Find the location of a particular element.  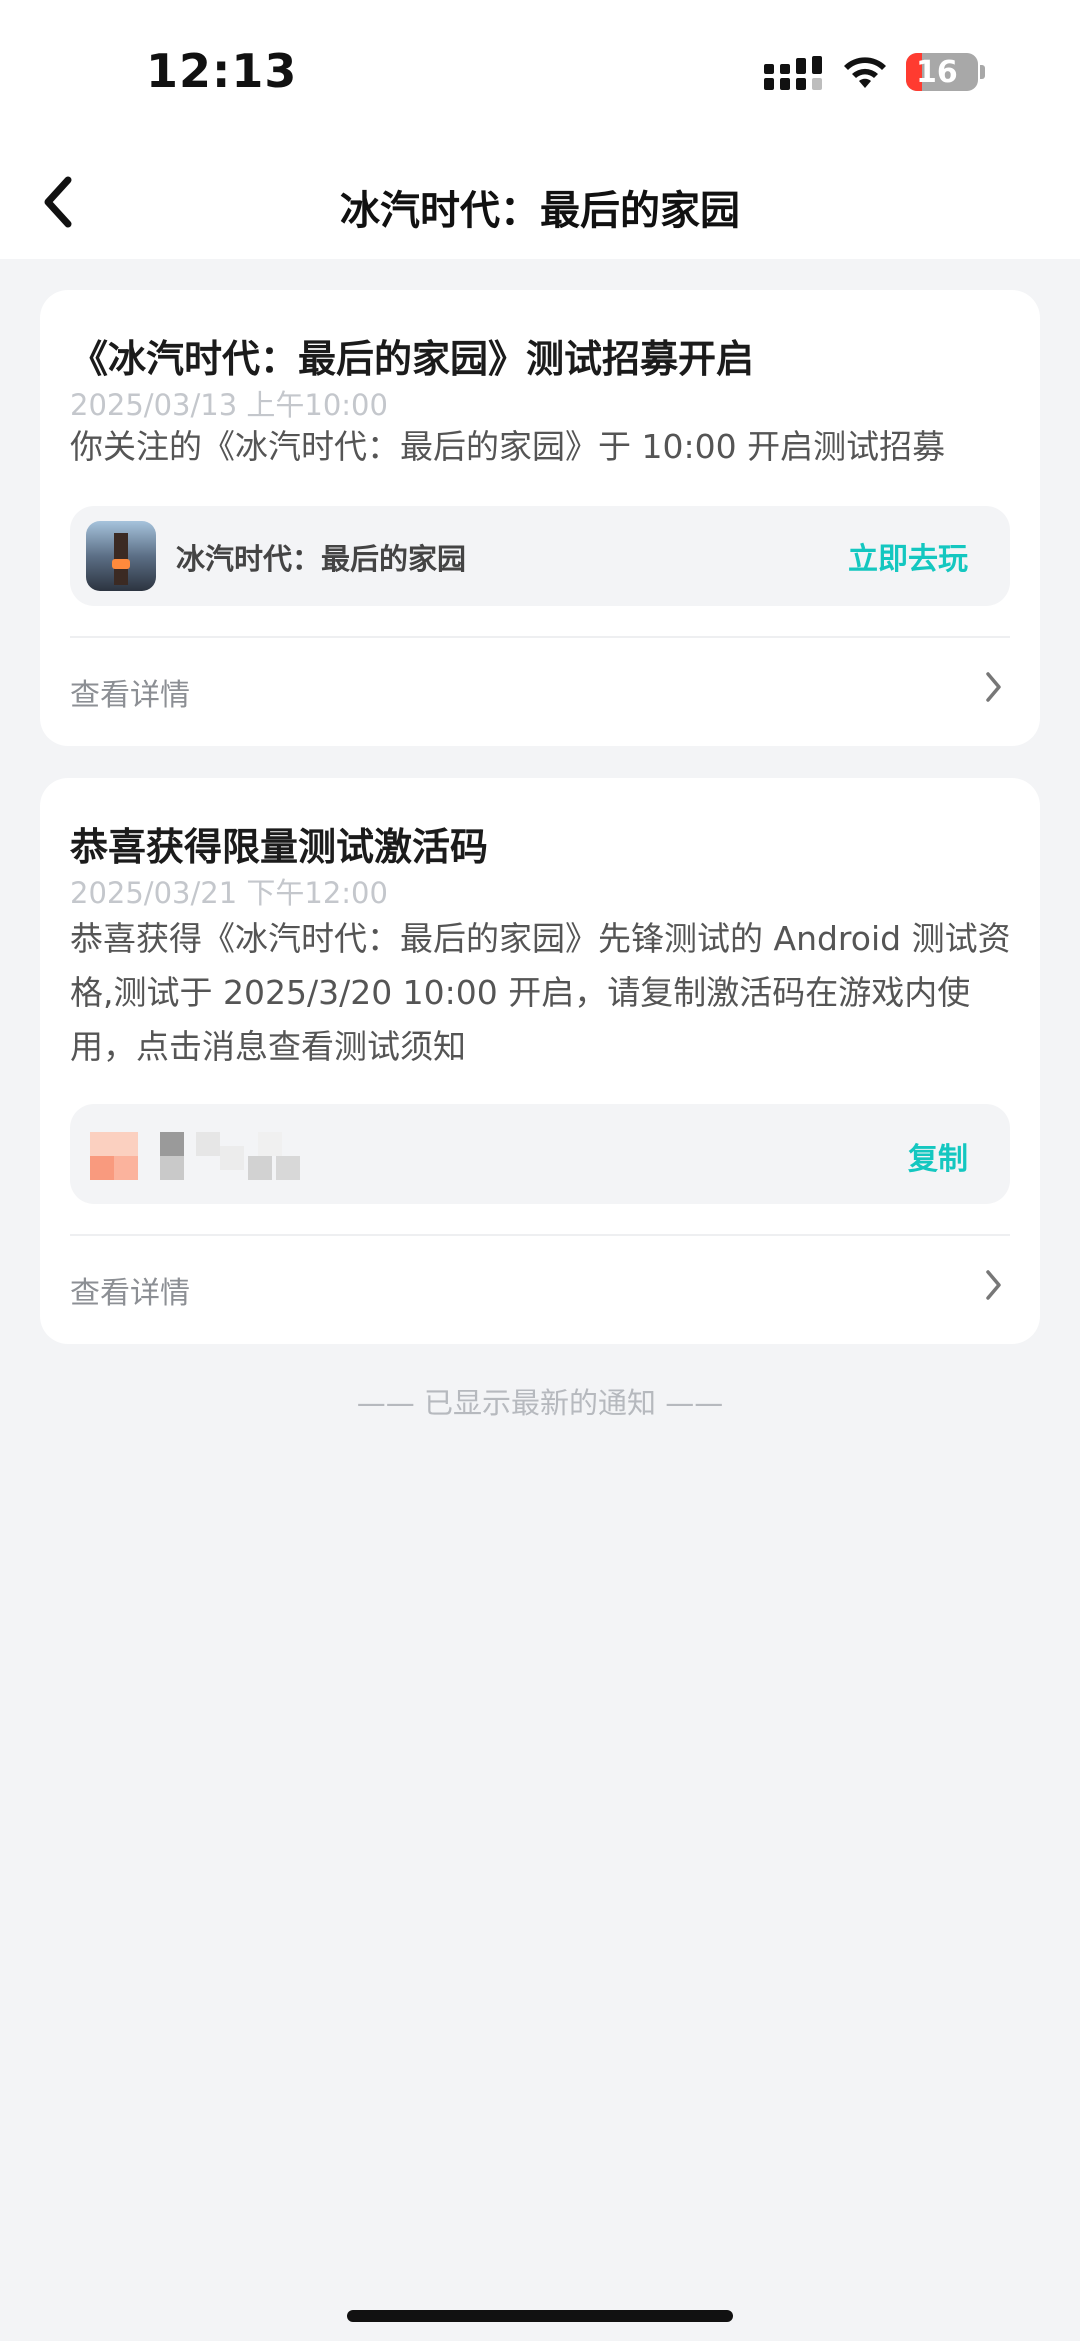

end-of-list-note: —— 已显示最新的通知 —— is located at coordinates (540, 1403).